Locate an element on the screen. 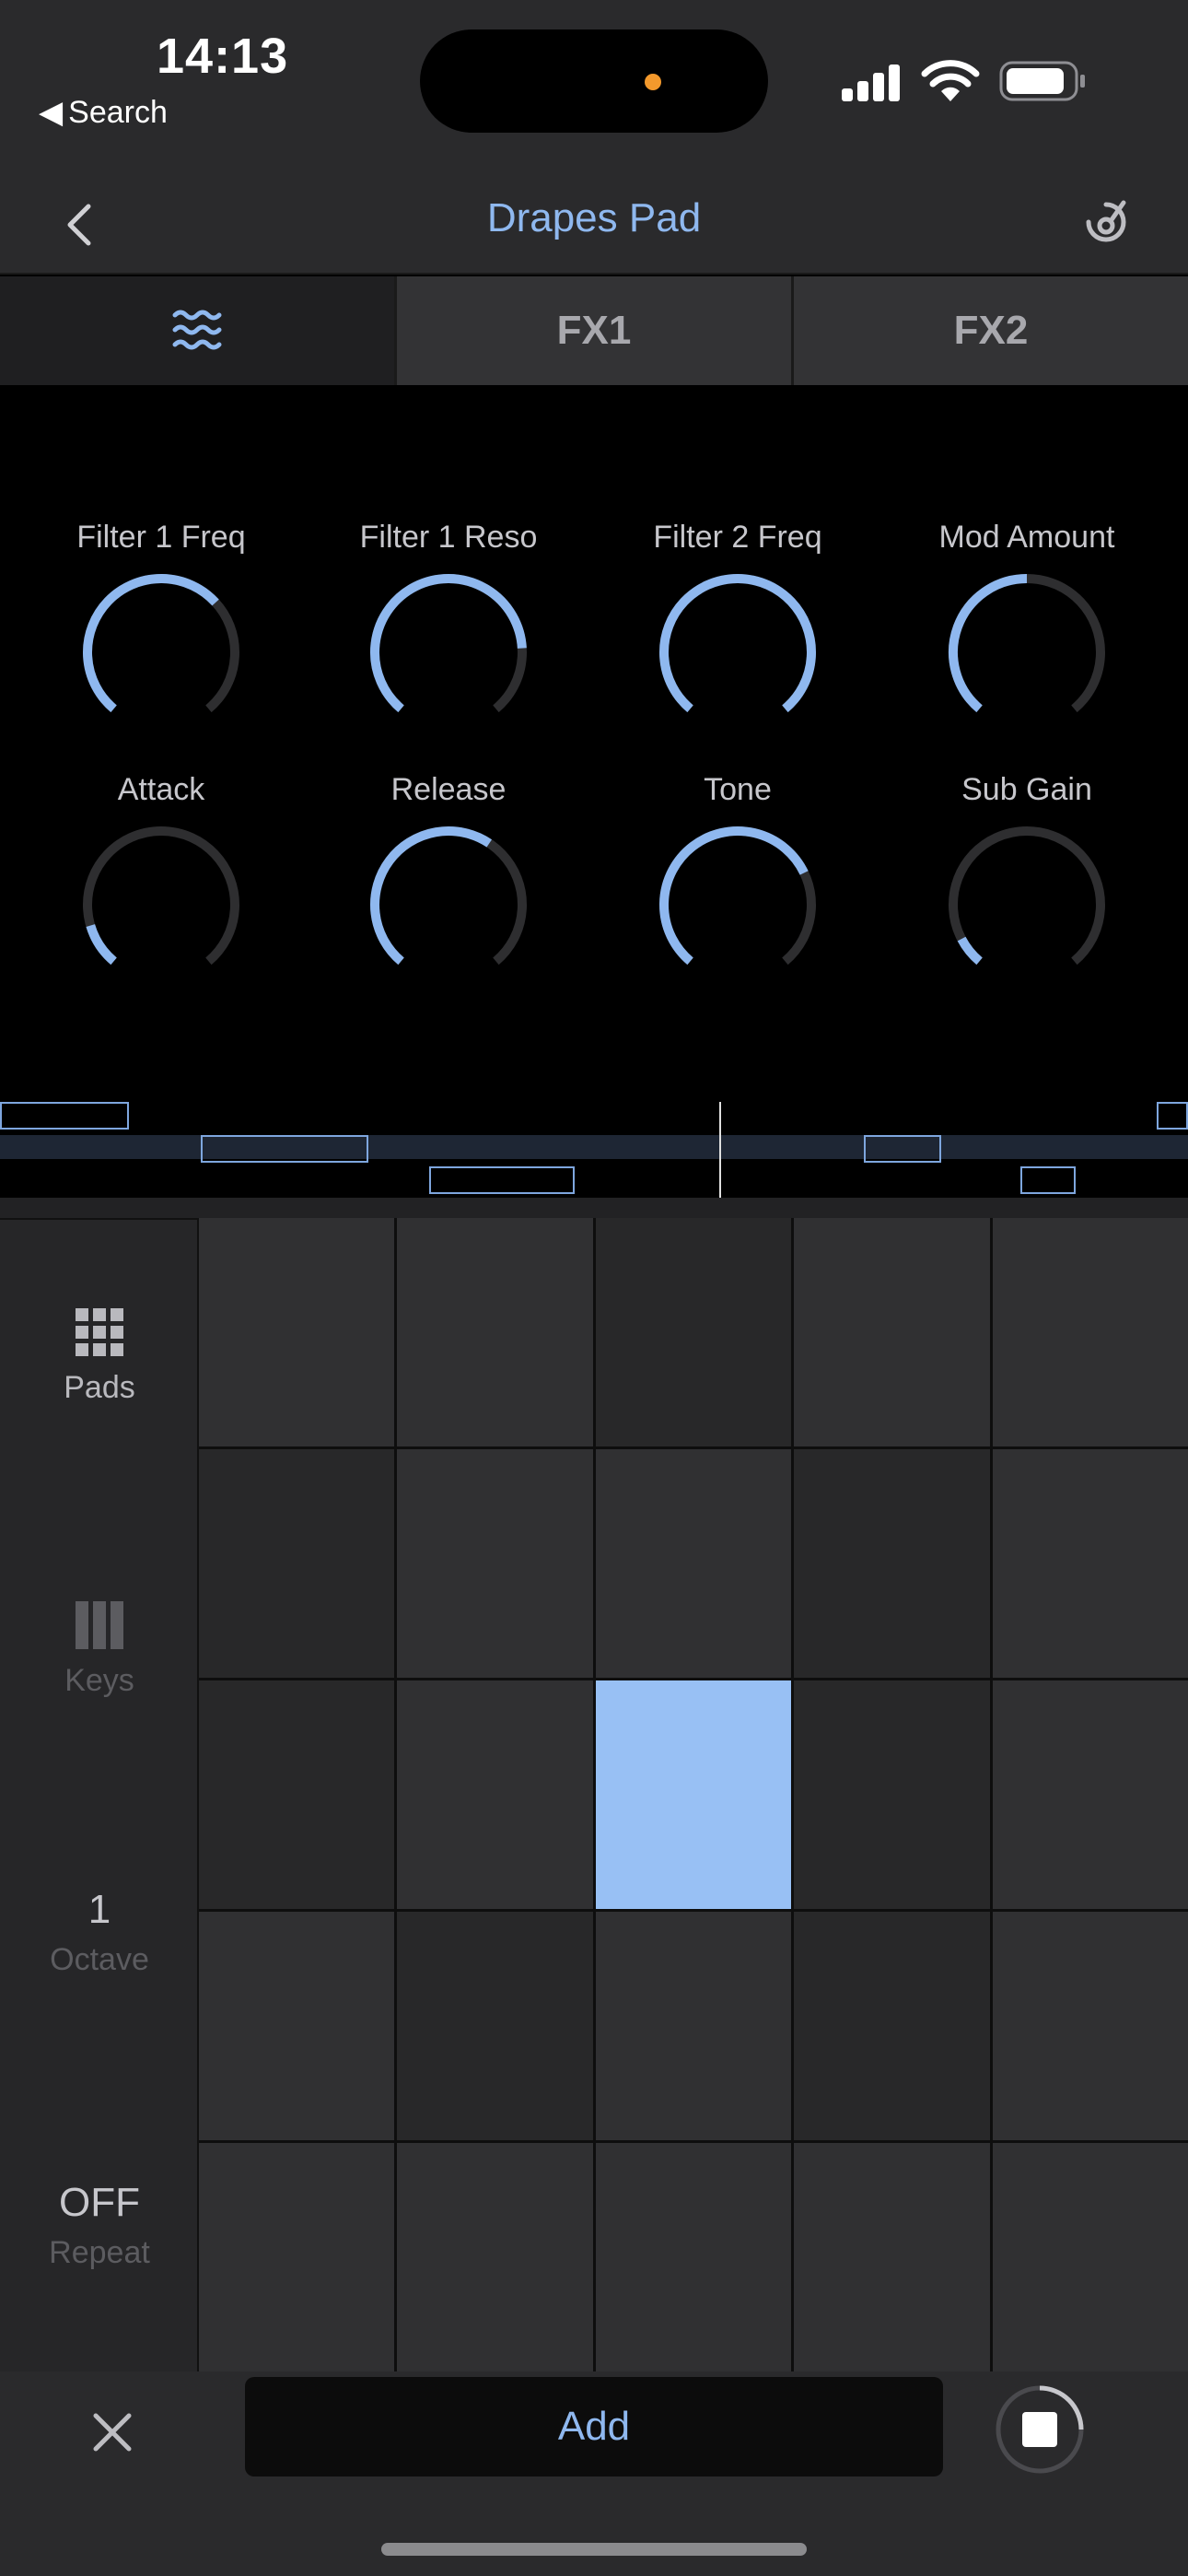 The height and width of the screenshot is (2576, 1188). knob-label: Filter 1 Reso is located at coordinates (448, 537).